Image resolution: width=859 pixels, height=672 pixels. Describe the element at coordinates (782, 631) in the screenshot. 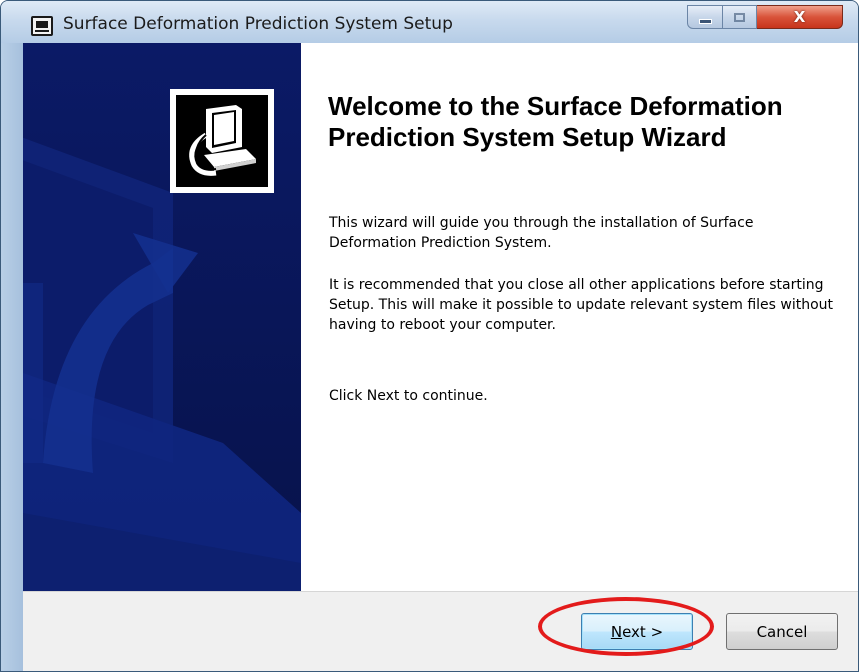

I see `cancel-button: Cancel` at that location.